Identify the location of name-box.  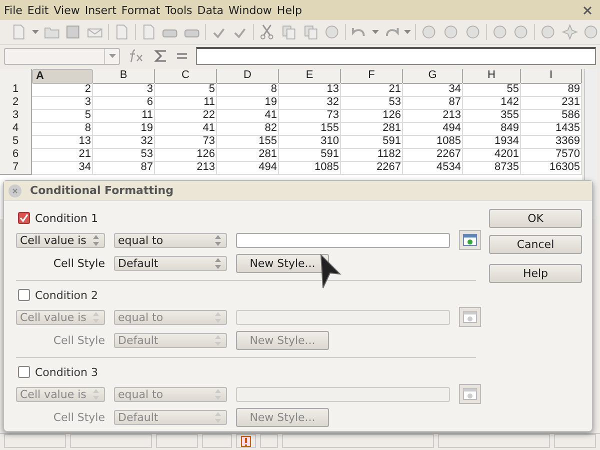
(62, 56).